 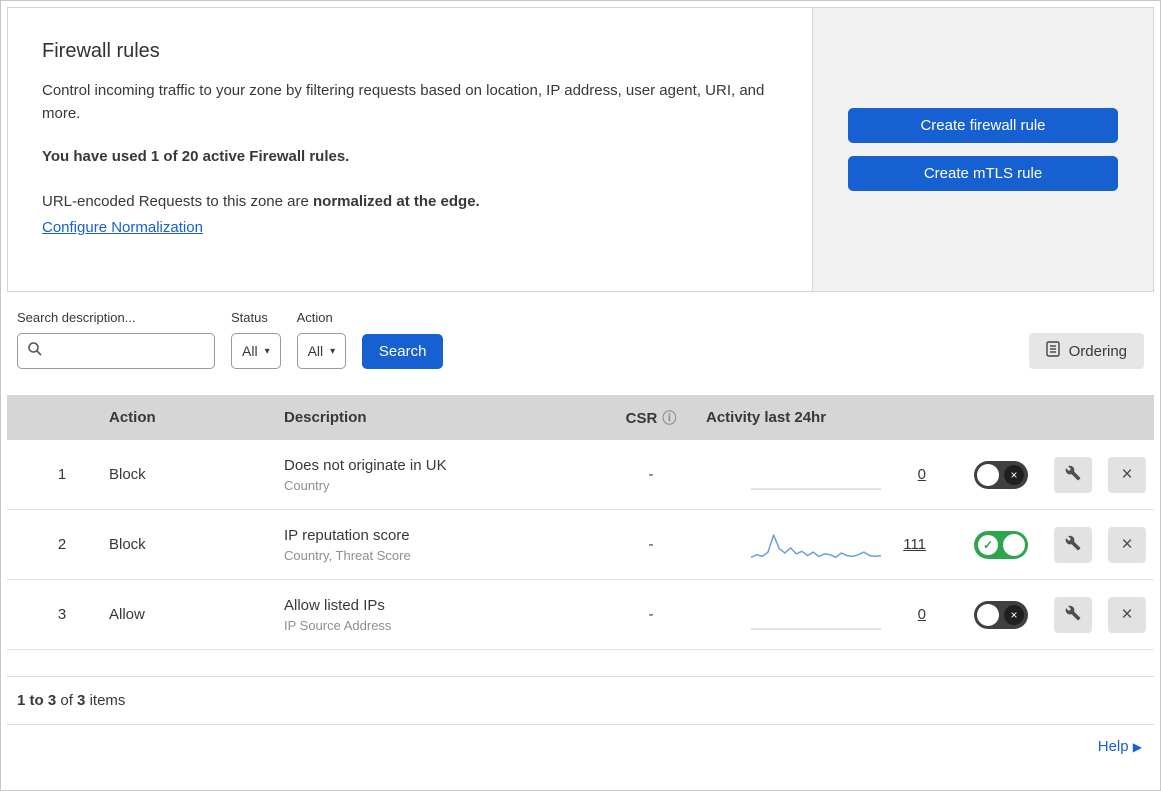 I want to click on action-label: Action, so click(x=314, y=317).